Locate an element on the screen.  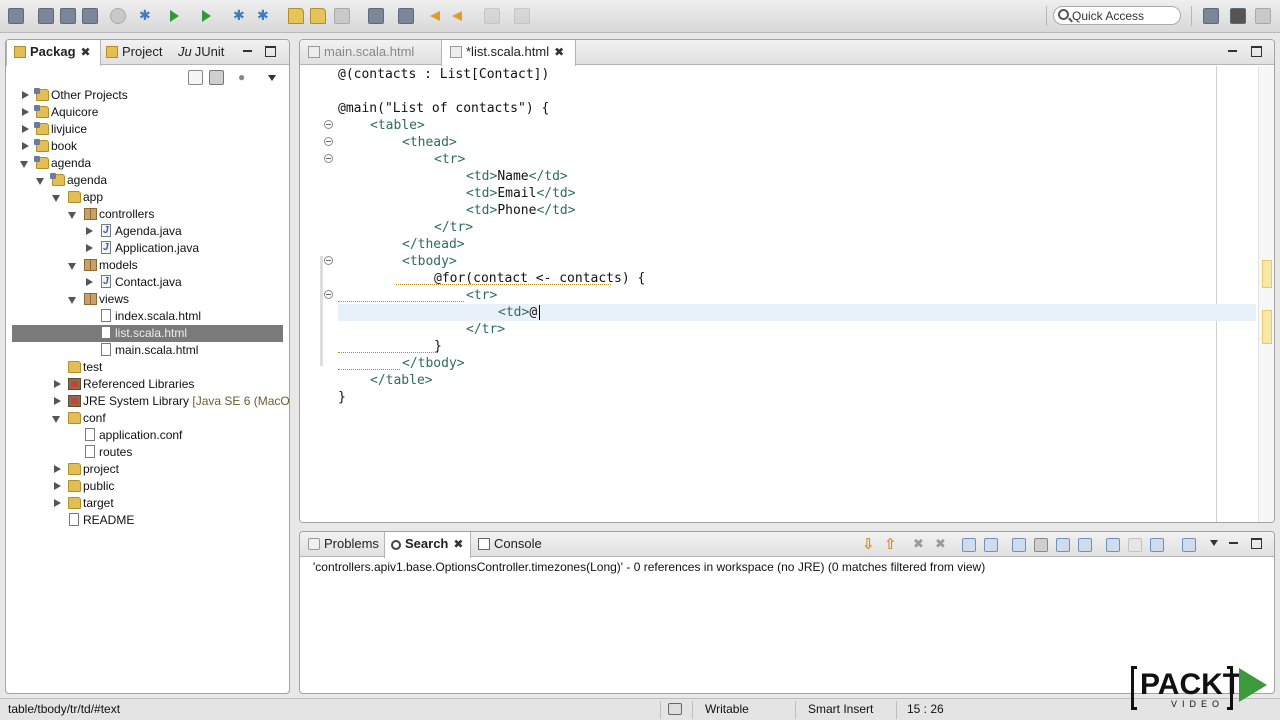
tab-problems: Problems is located at coordinates (343, 544).